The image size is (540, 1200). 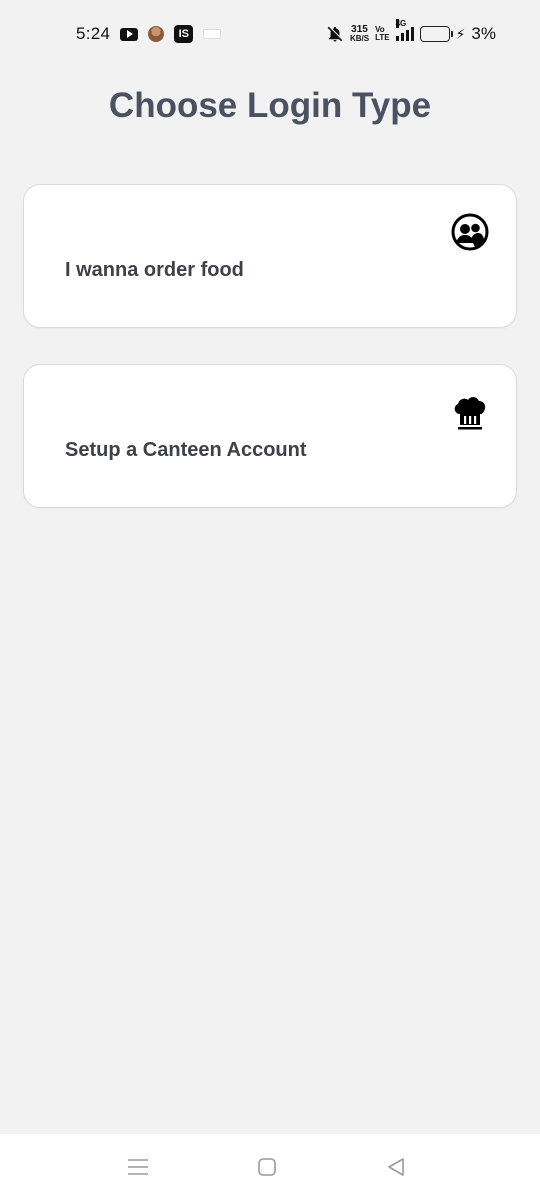 I want to click on customer-icon, so click(x=470, y=232).